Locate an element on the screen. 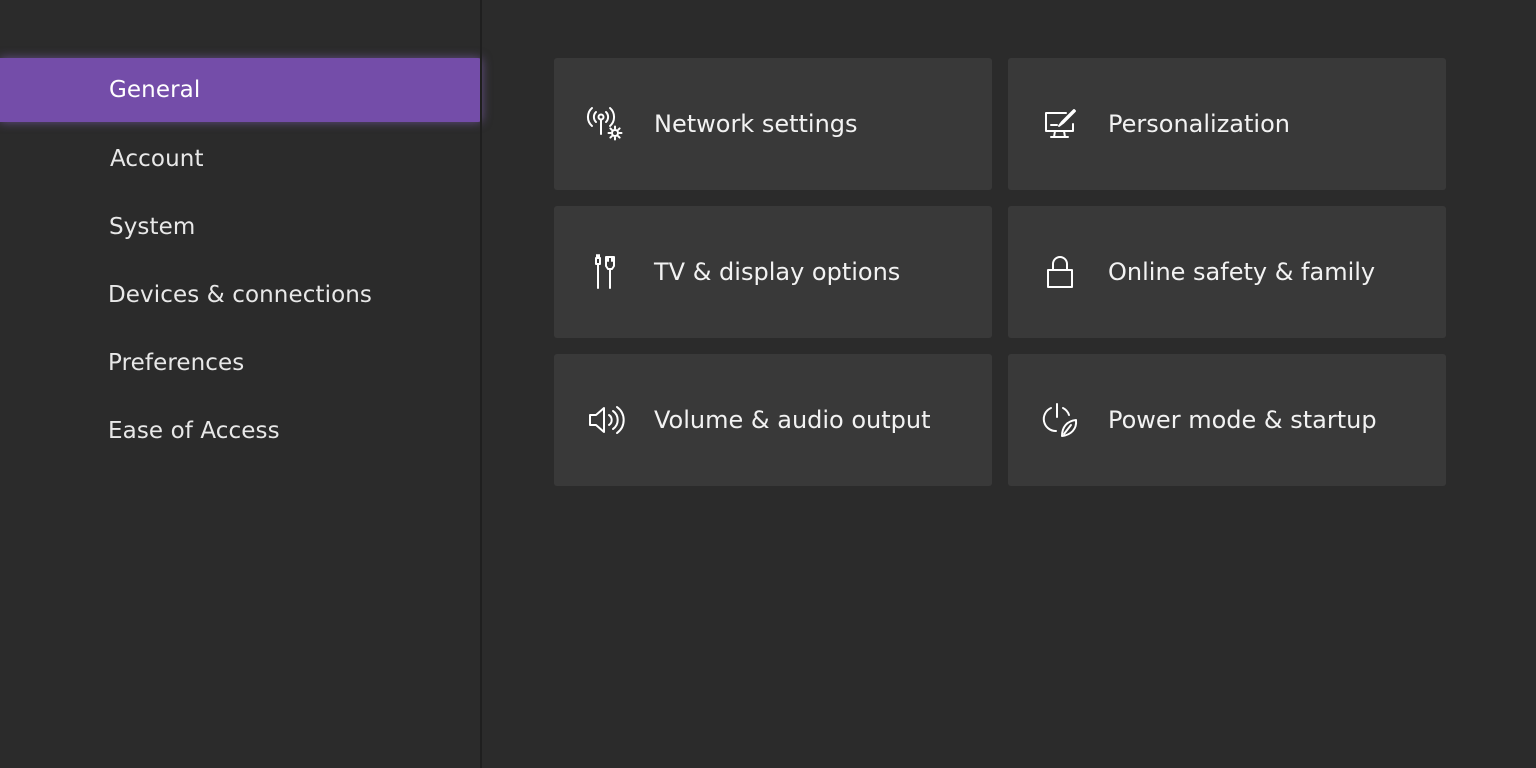  sidebar-item-system: System is located at coordinates (241, 227).